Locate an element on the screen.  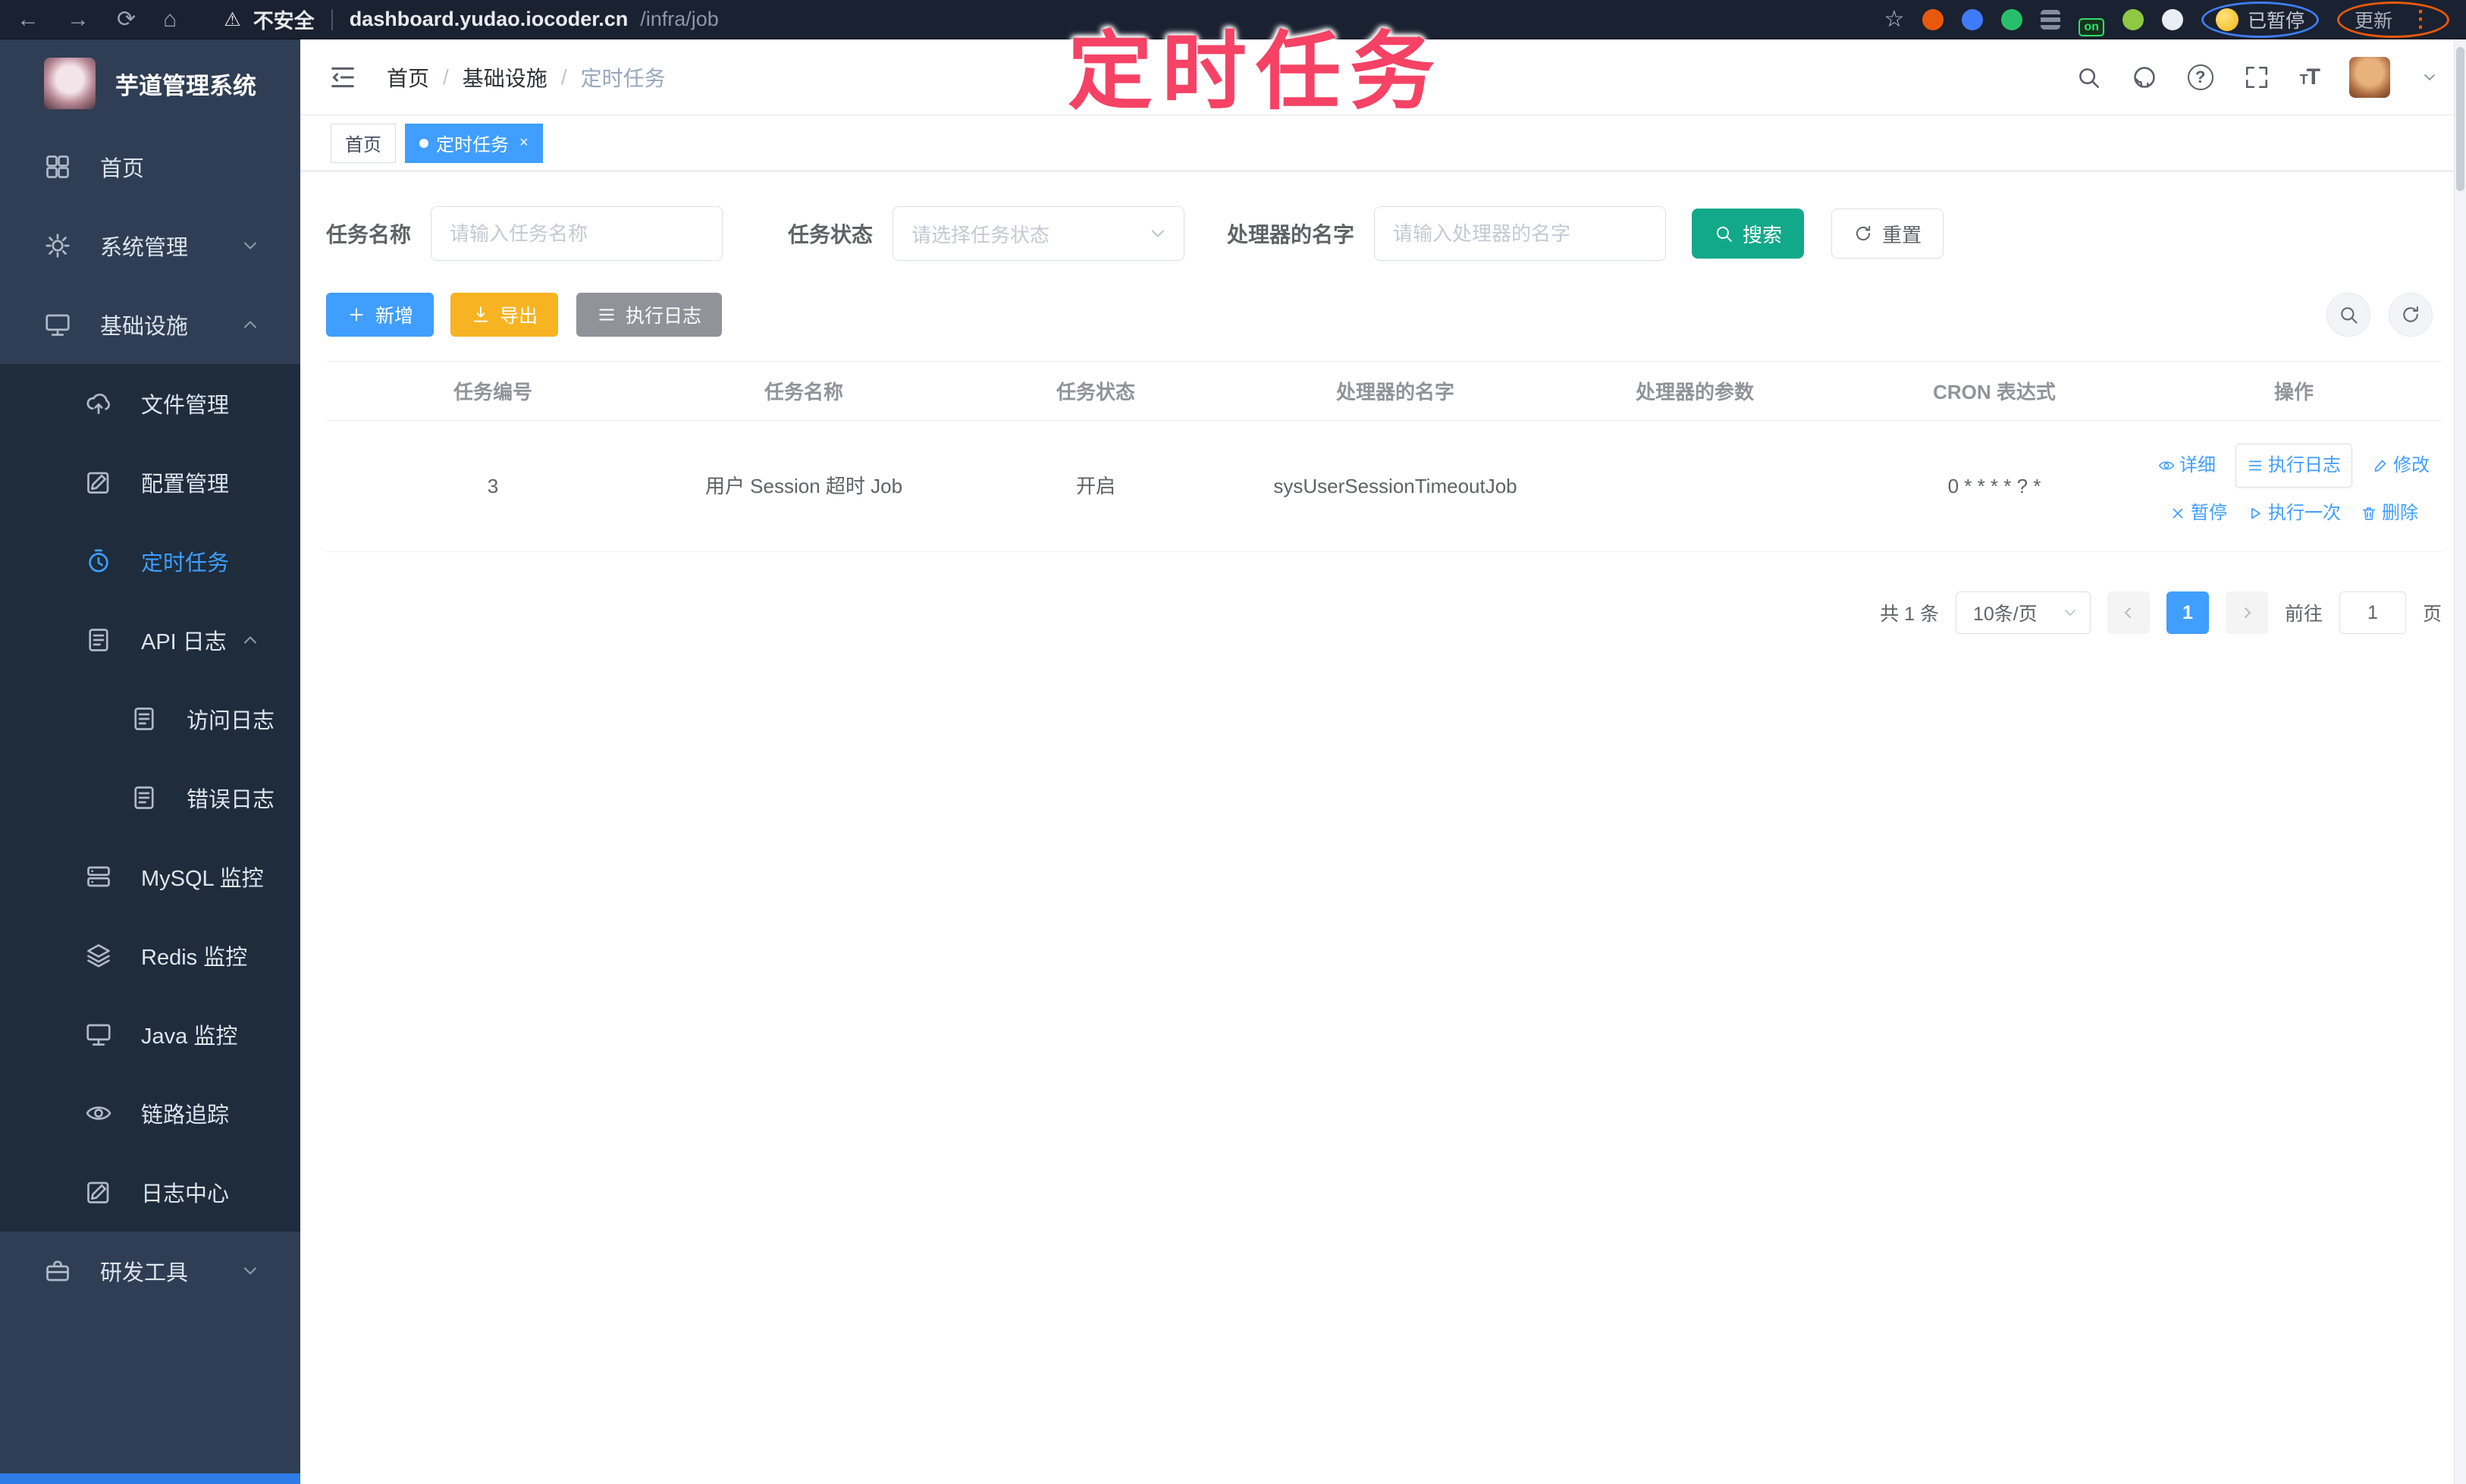
forward-icon: → is located at coordinates (78, 19).